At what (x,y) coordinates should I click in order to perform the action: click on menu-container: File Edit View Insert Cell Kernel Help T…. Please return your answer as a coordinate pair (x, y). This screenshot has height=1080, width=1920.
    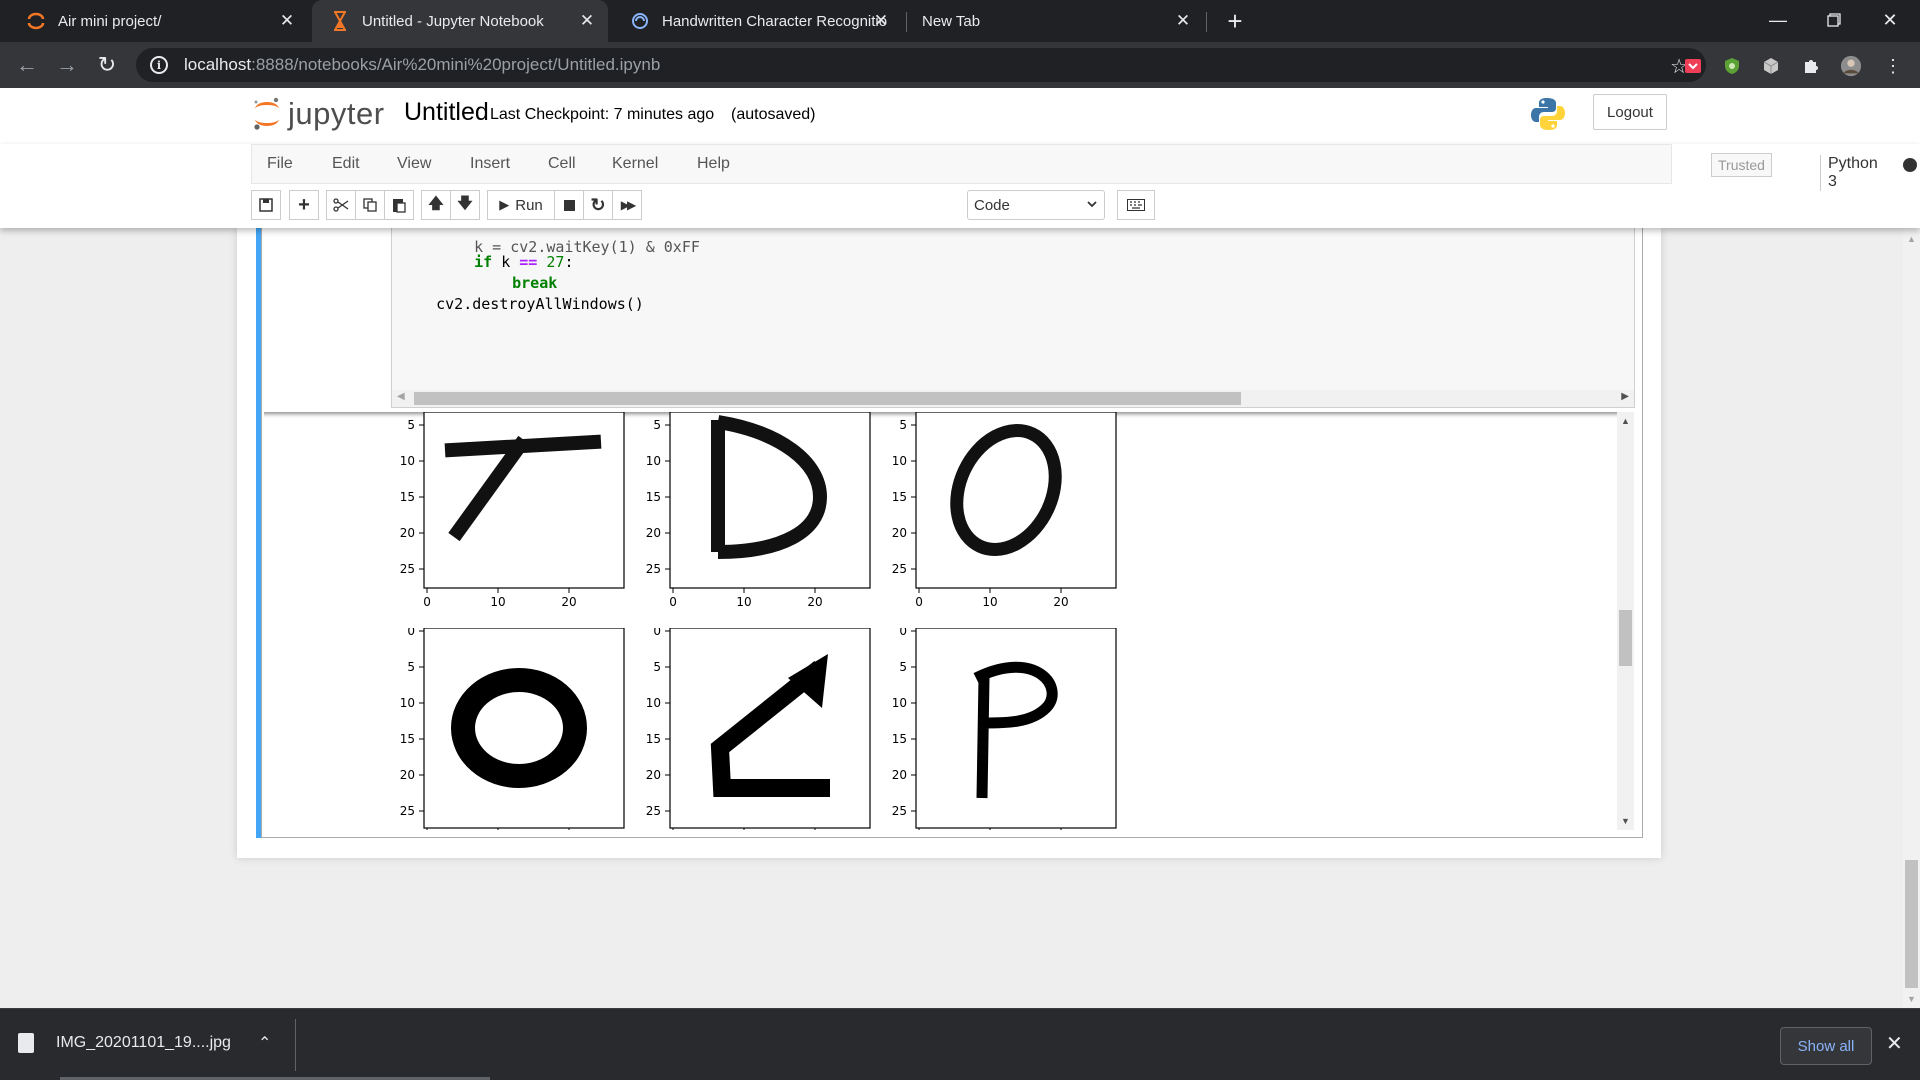
    Looking at the image, I should click on (1084, 167).